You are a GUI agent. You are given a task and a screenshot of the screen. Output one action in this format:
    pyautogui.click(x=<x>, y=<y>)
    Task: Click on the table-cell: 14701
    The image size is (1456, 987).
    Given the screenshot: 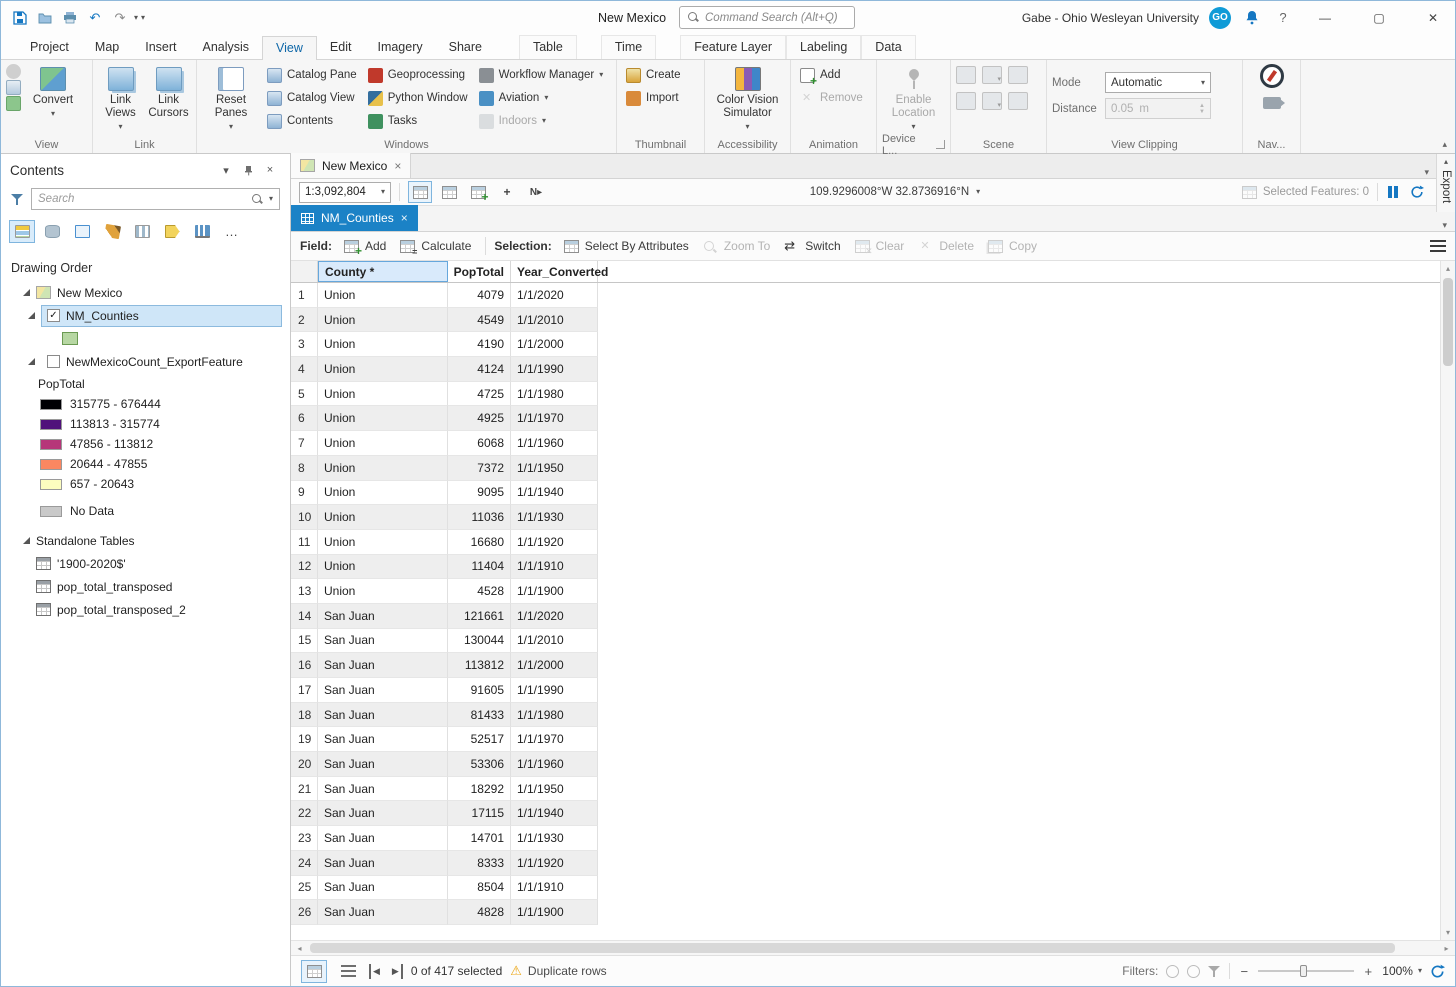 What is the action you would take?
    pyautogui.click(x=479, y=838)
    